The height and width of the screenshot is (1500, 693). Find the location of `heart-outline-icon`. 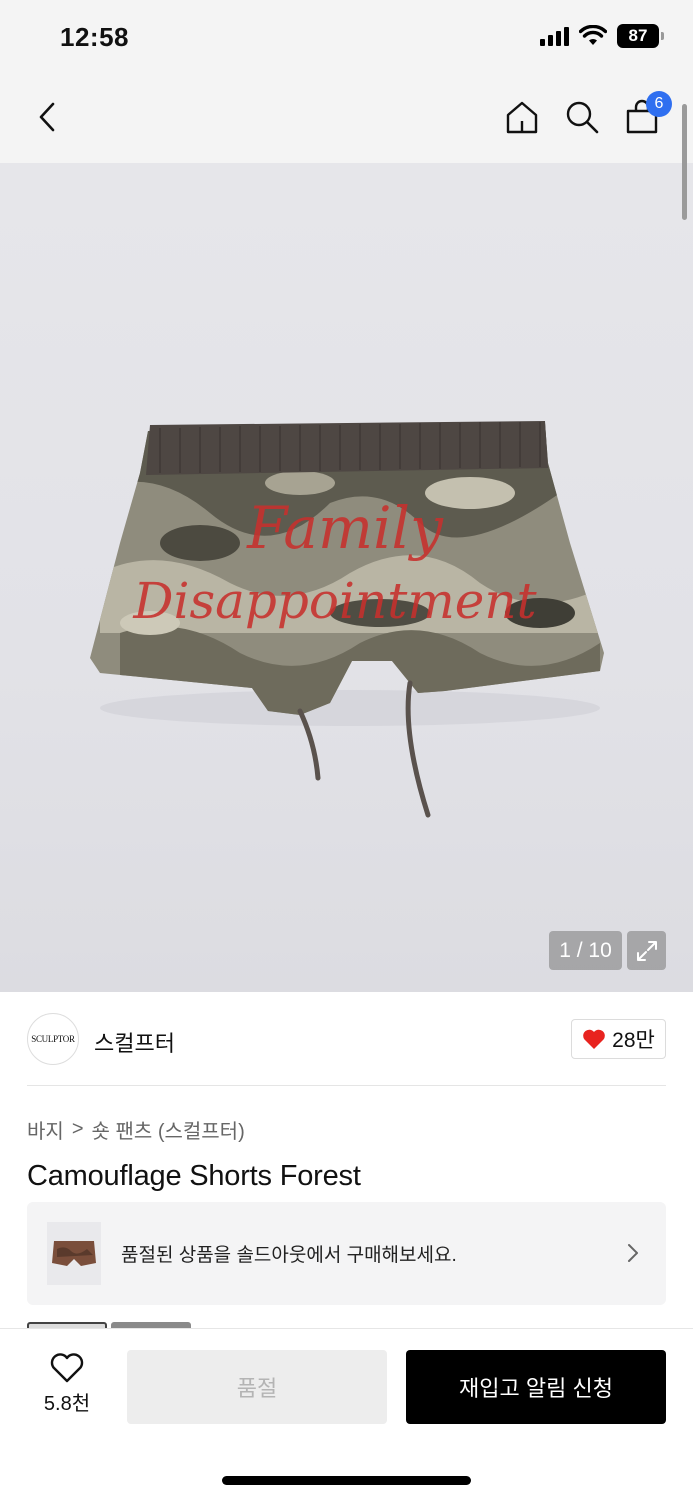

heart-outline-icon is located at coordinates (67, 1368).